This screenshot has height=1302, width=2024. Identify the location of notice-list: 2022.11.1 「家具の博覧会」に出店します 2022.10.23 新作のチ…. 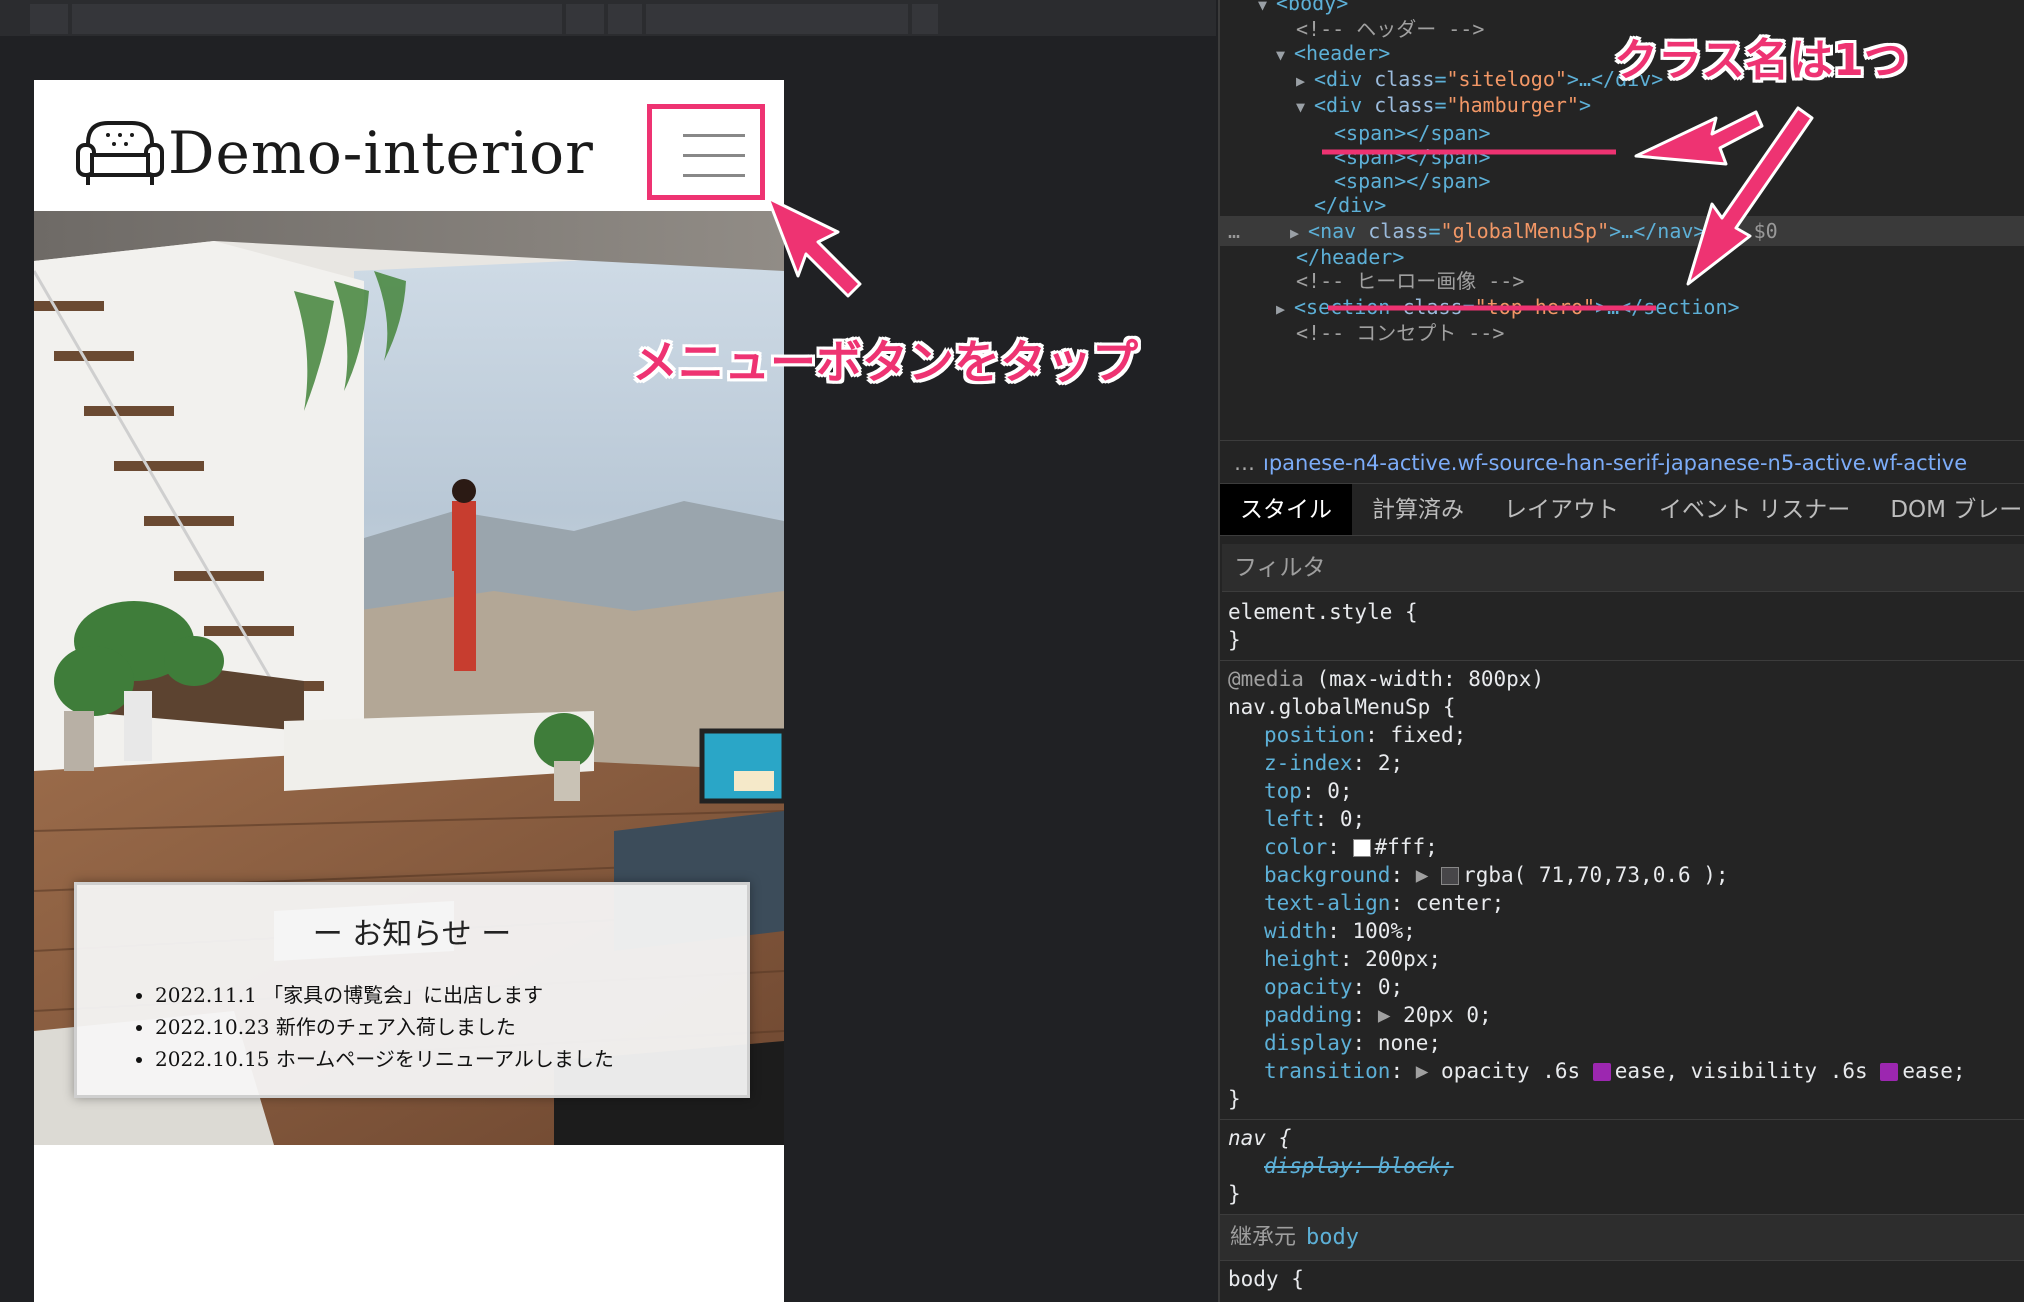
(451, 1027).